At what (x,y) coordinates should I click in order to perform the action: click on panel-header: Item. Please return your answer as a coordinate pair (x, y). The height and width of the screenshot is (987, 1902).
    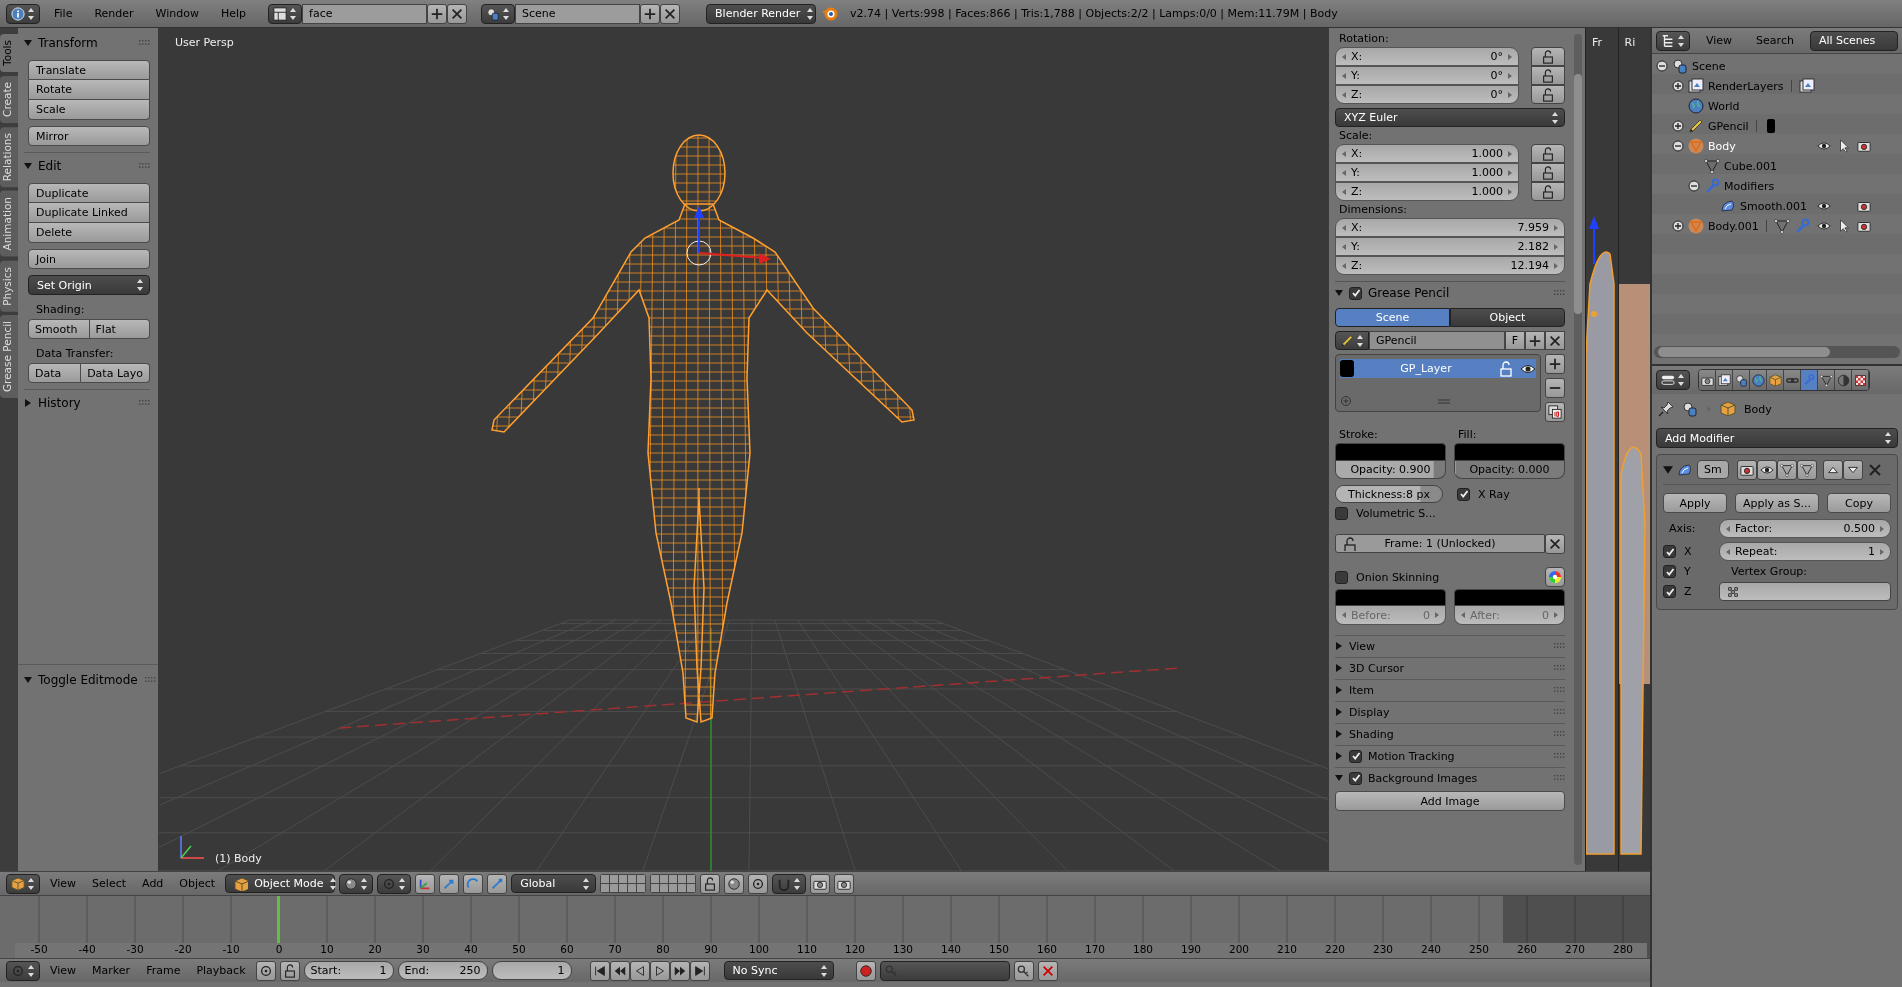
    Looking at the image, I should click on (1450, 689).